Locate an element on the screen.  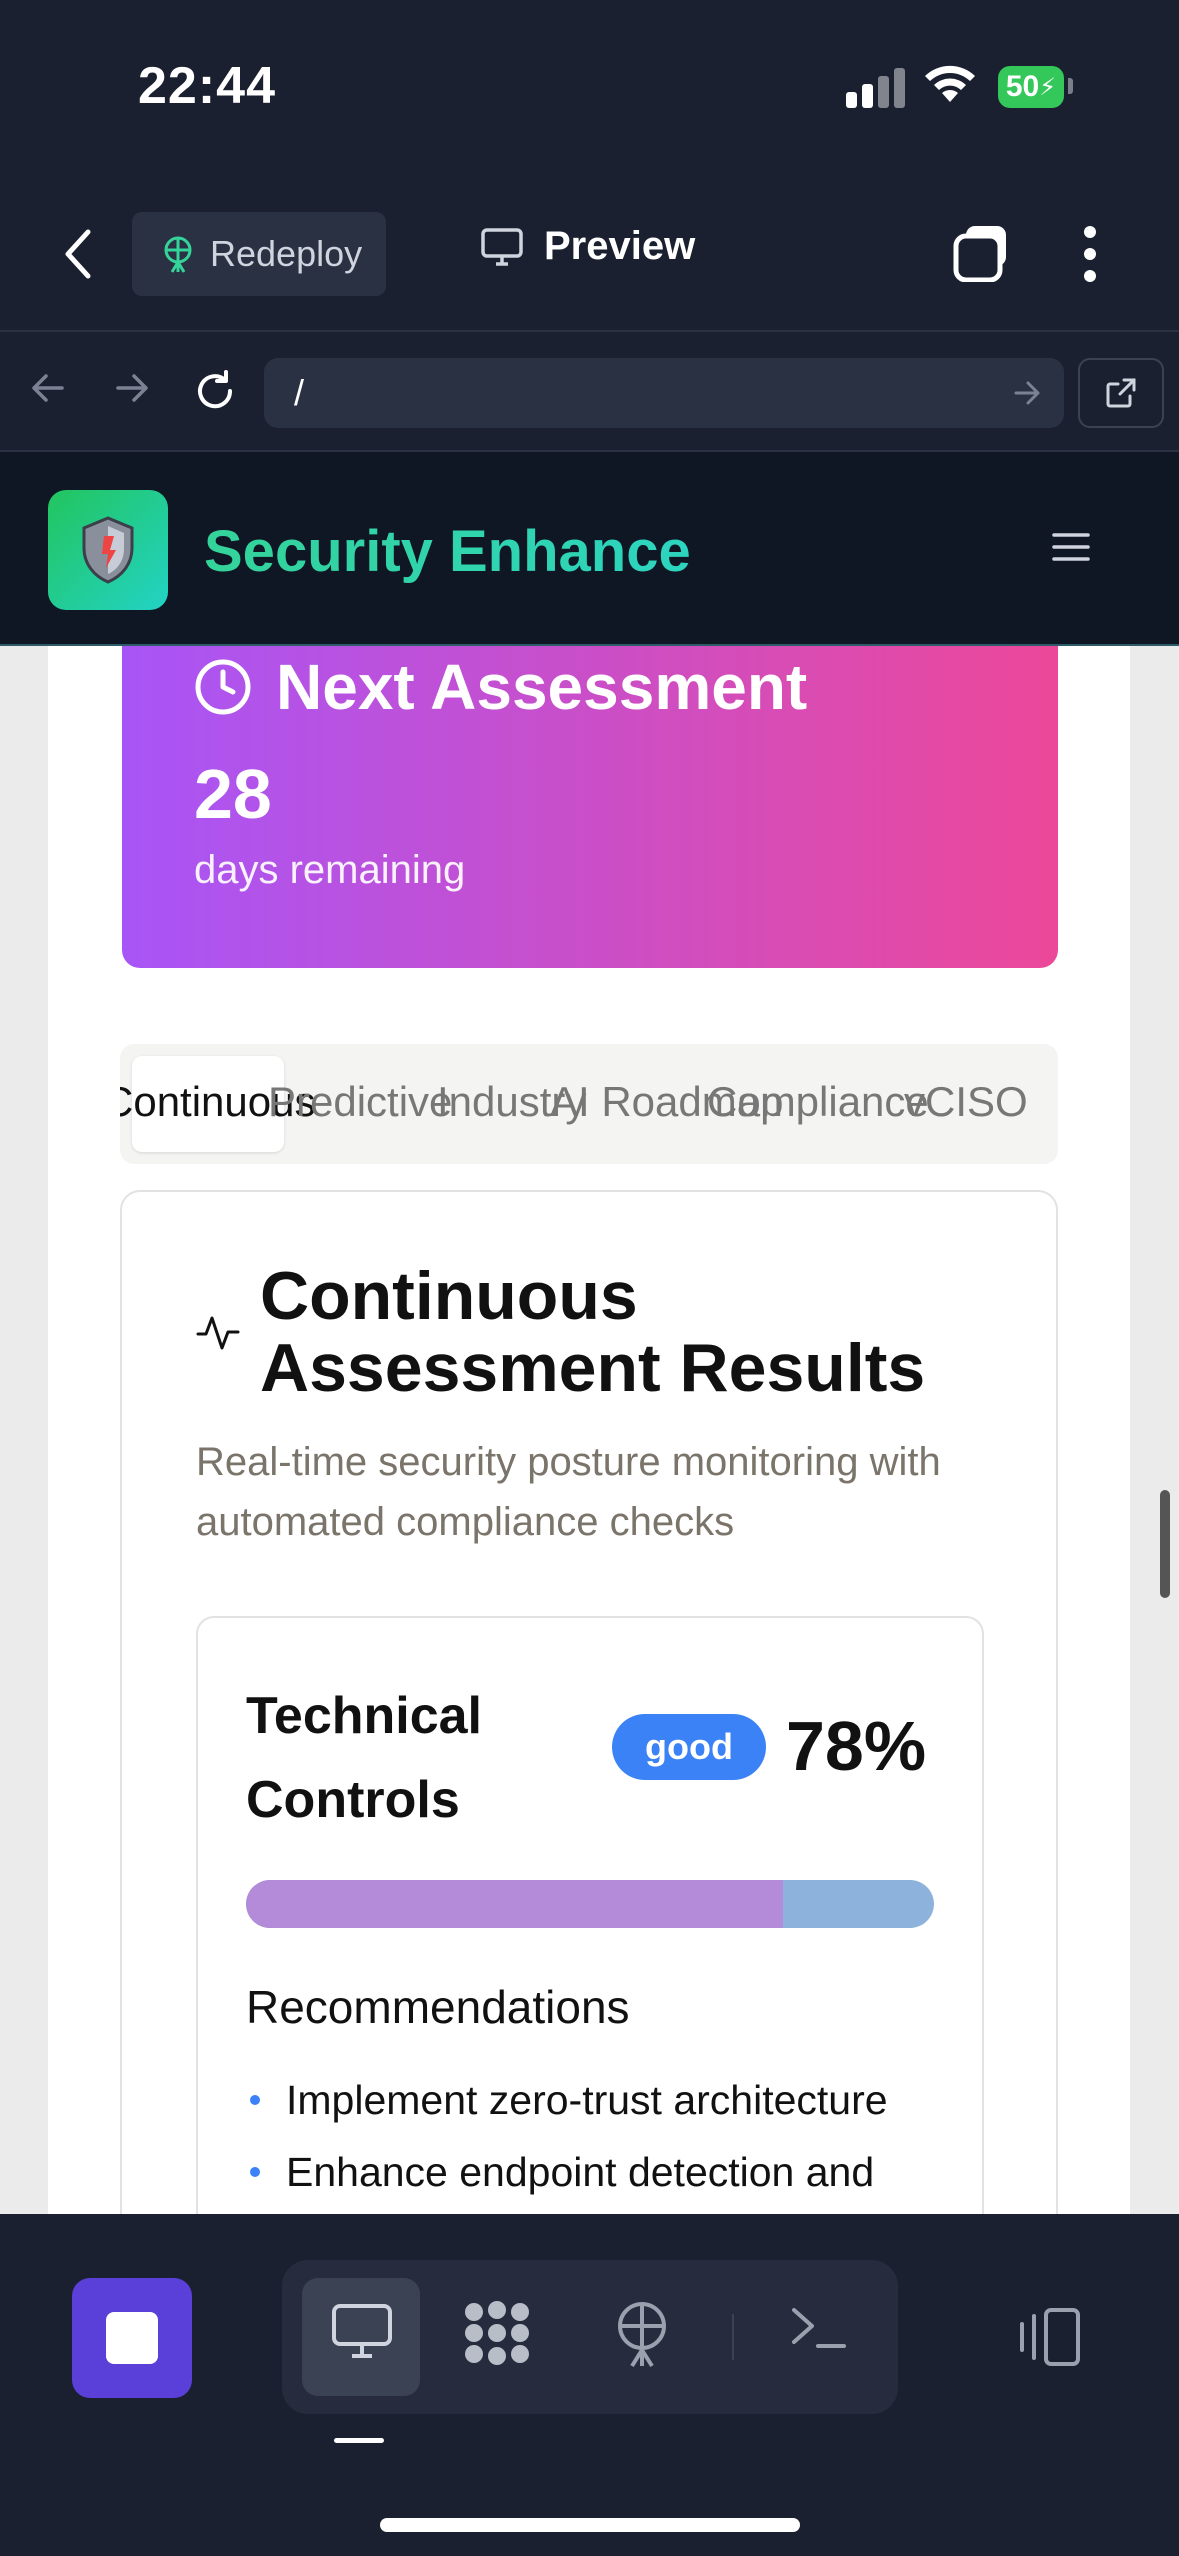
site-header: Security Enhance is located at coordinates (589, 549).